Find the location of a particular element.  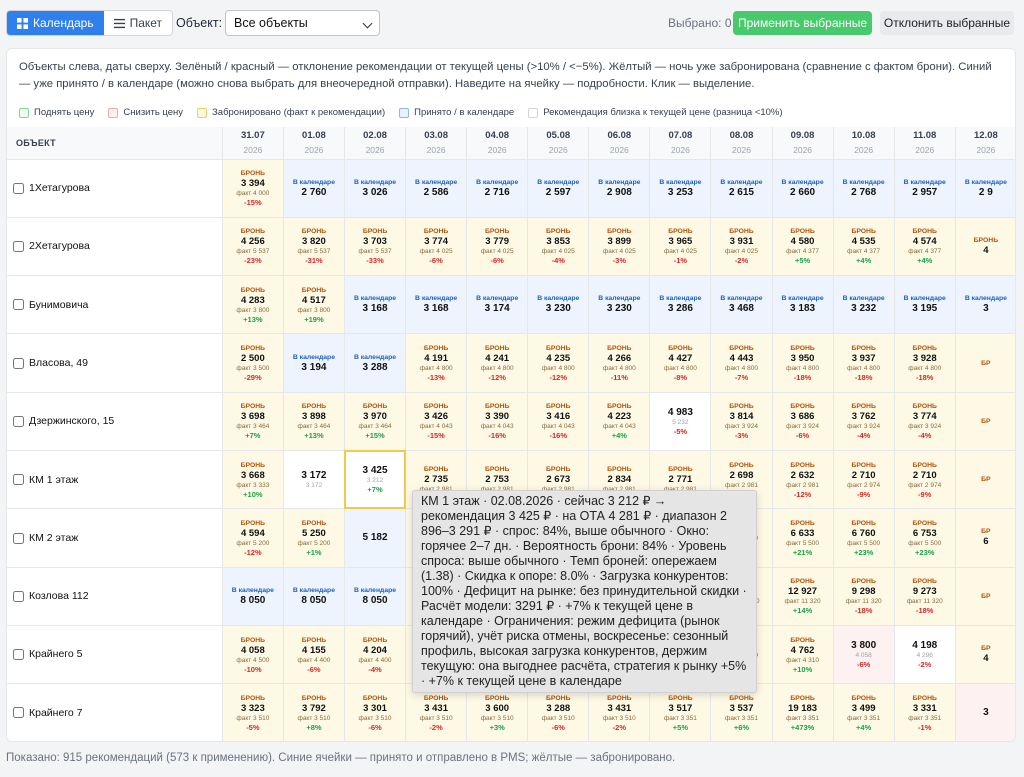

price-cell: В календаре 3 288 is located at coordinates (375, 363).